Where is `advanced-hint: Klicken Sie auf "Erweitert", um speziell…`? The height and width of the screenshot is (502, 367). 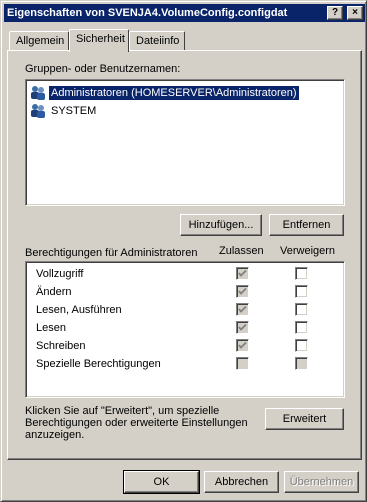 advanced-hint: Klicken Sie auf "Erweitert", um speziell… is located at coordinates (136, 423).